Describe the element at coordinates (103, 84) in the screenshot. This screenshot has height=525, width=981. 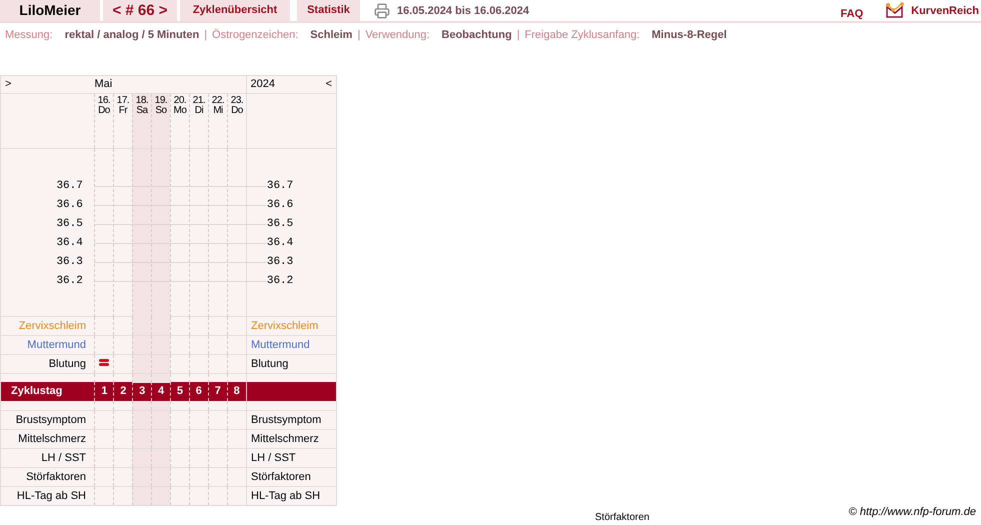
I see `month-label: Mai` at that location.